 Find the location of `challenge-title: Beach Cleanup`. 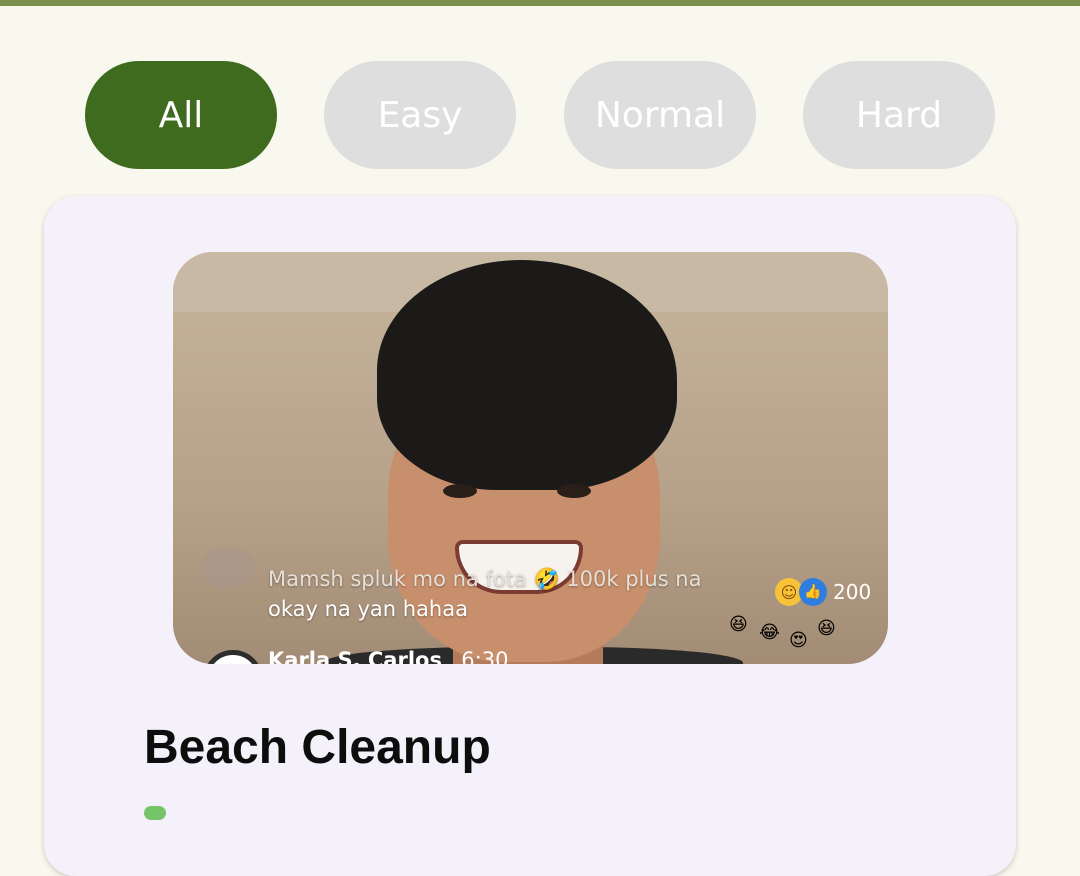

challenge-title: Beach Cleanup is located at coordinates (317, 747).